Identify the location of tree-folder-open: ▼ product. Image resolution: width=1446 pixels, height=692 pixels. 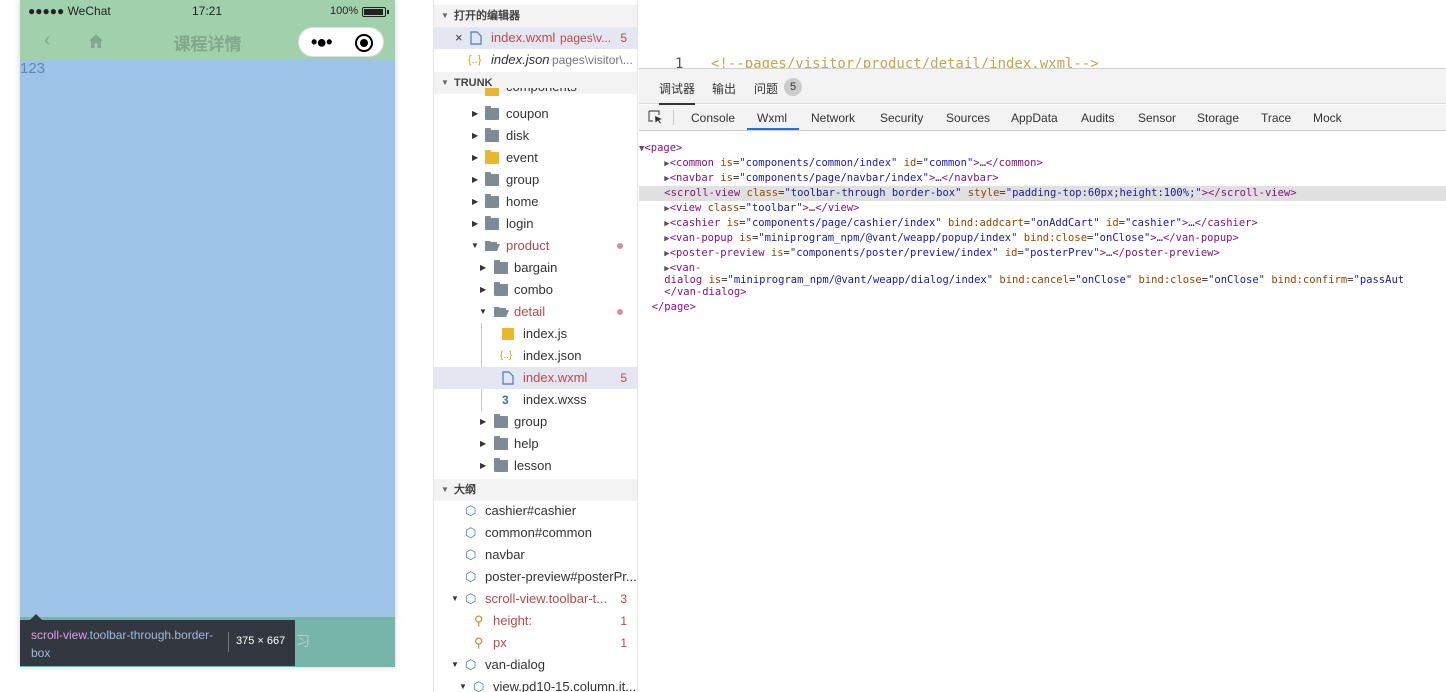
(535, 246).